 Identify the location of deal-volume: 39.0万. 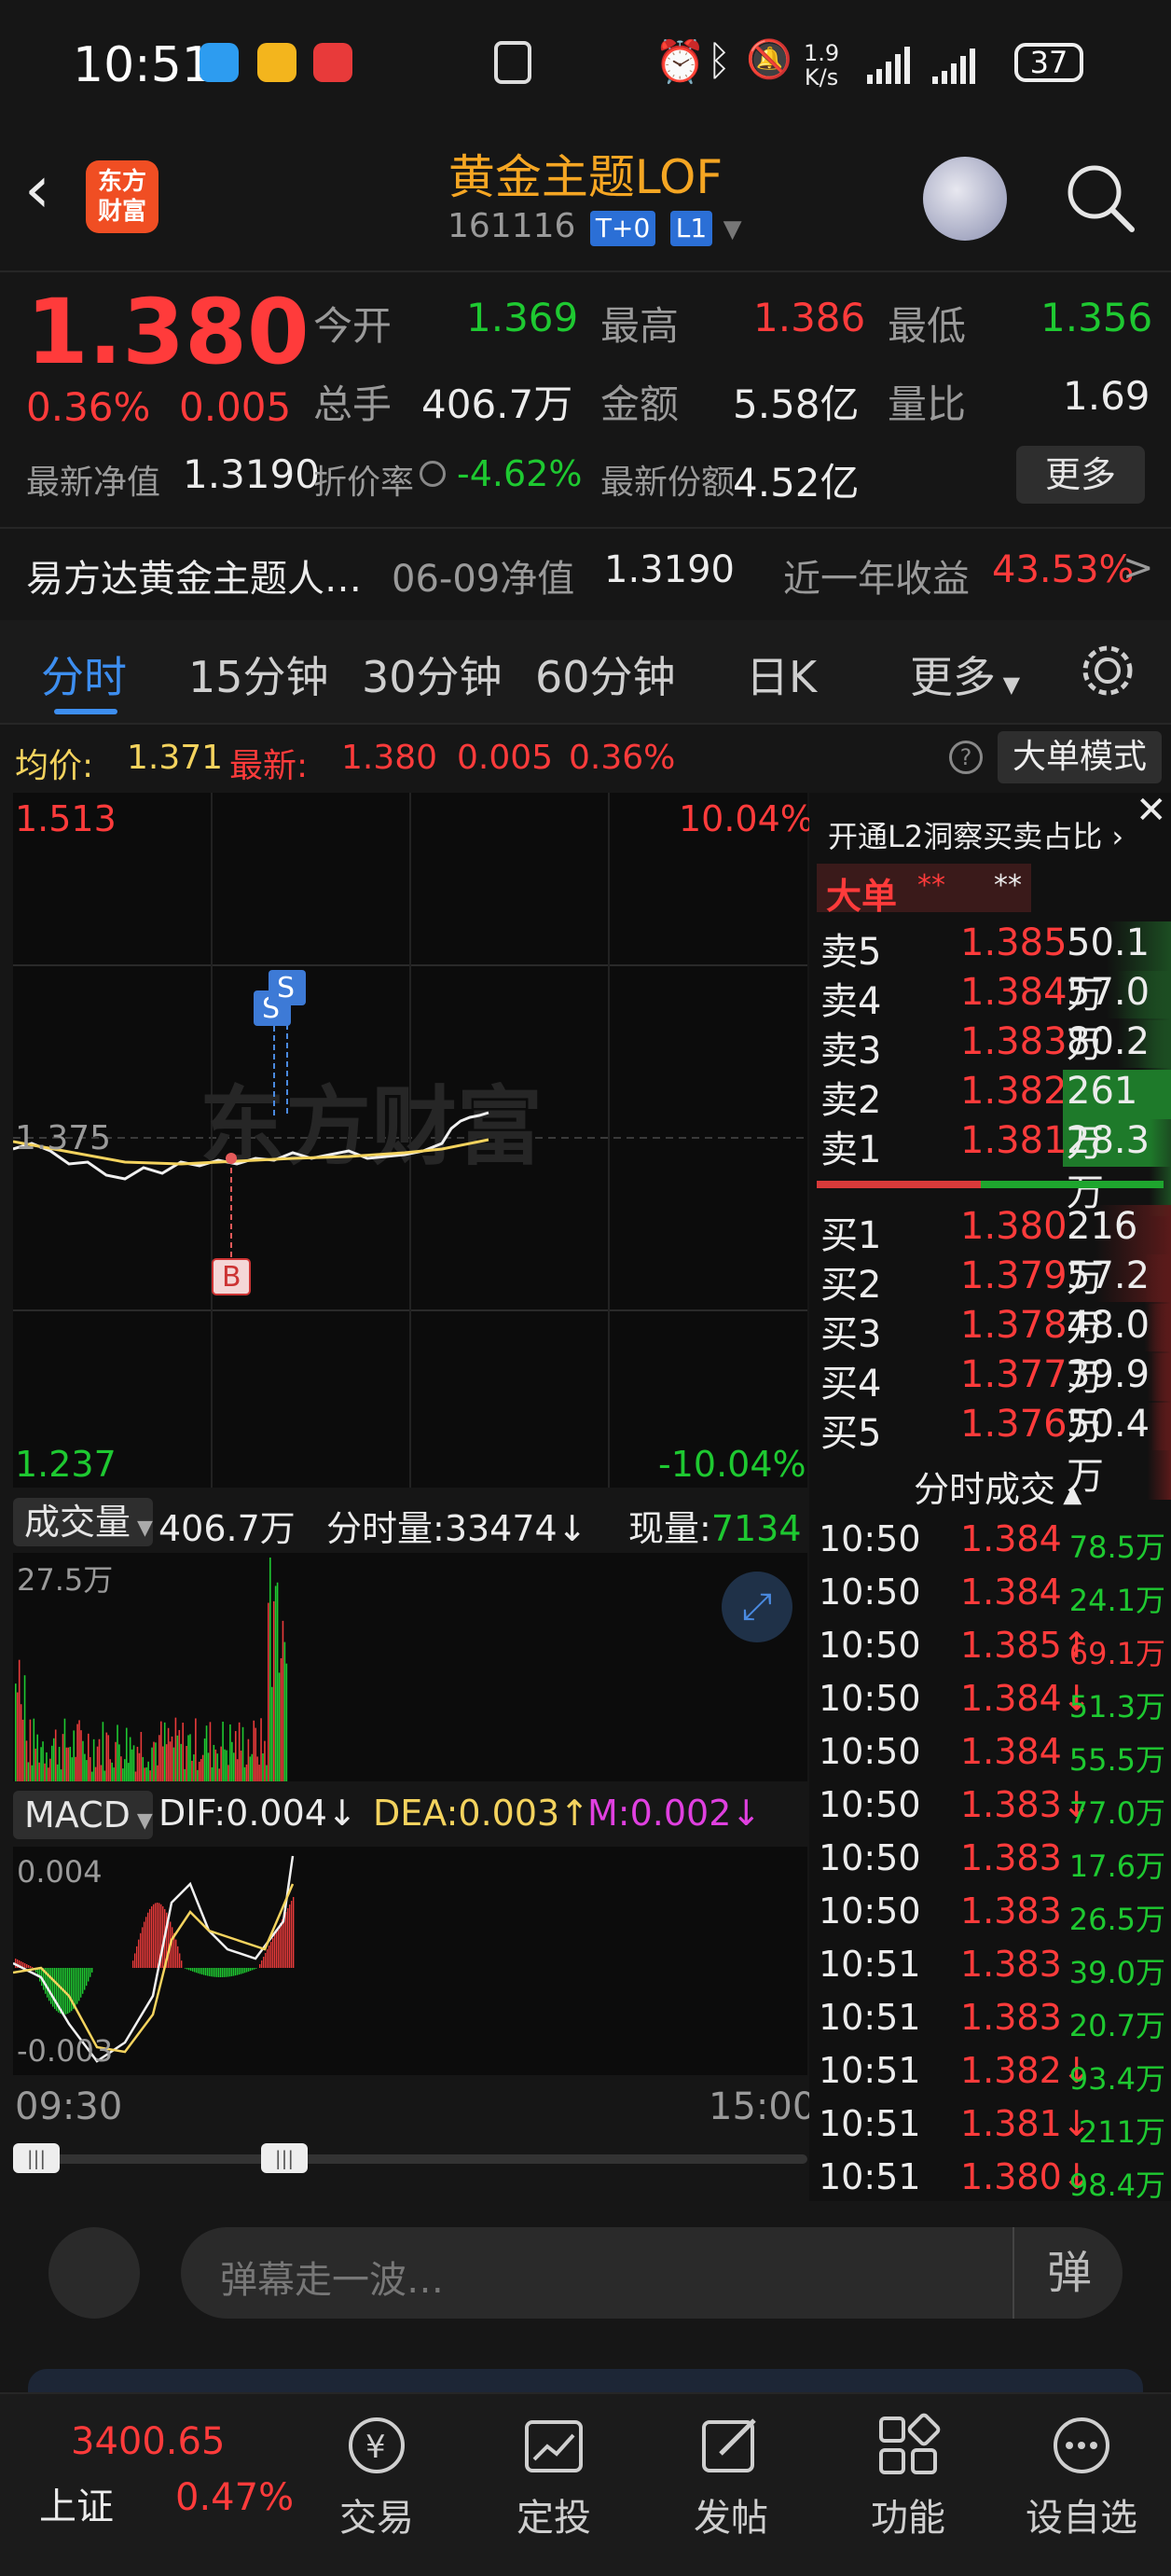
(1116, 1972).